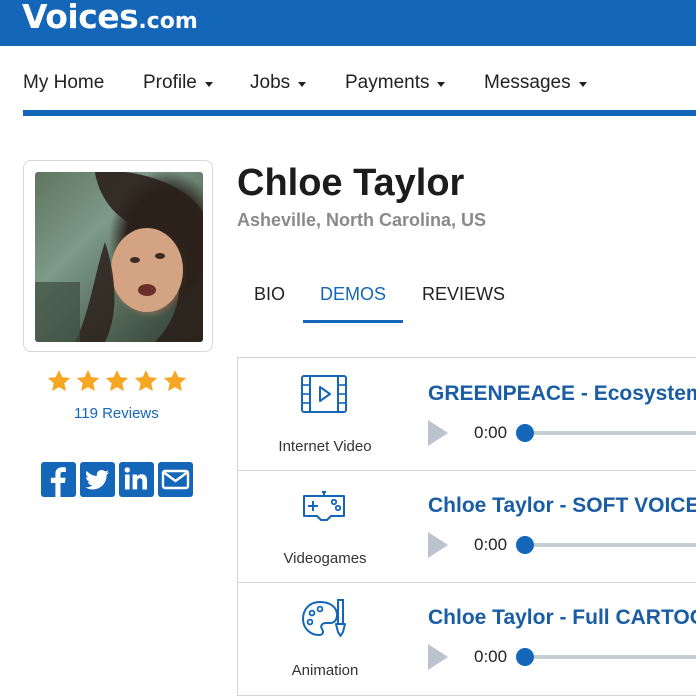 This screenshot has height=696, width=696. Describe the element at coordinates (387, 82) in the screenshot. I see `nav-label: Payments` at that location.